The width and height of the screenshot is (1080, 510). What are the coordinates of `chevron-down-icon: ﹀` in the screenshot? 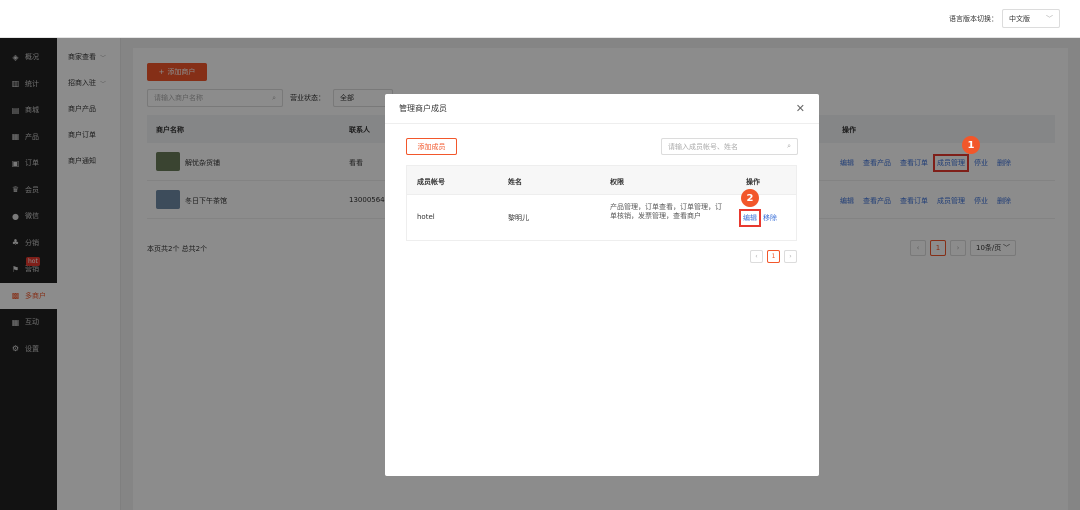 It's located at (1049, 18).